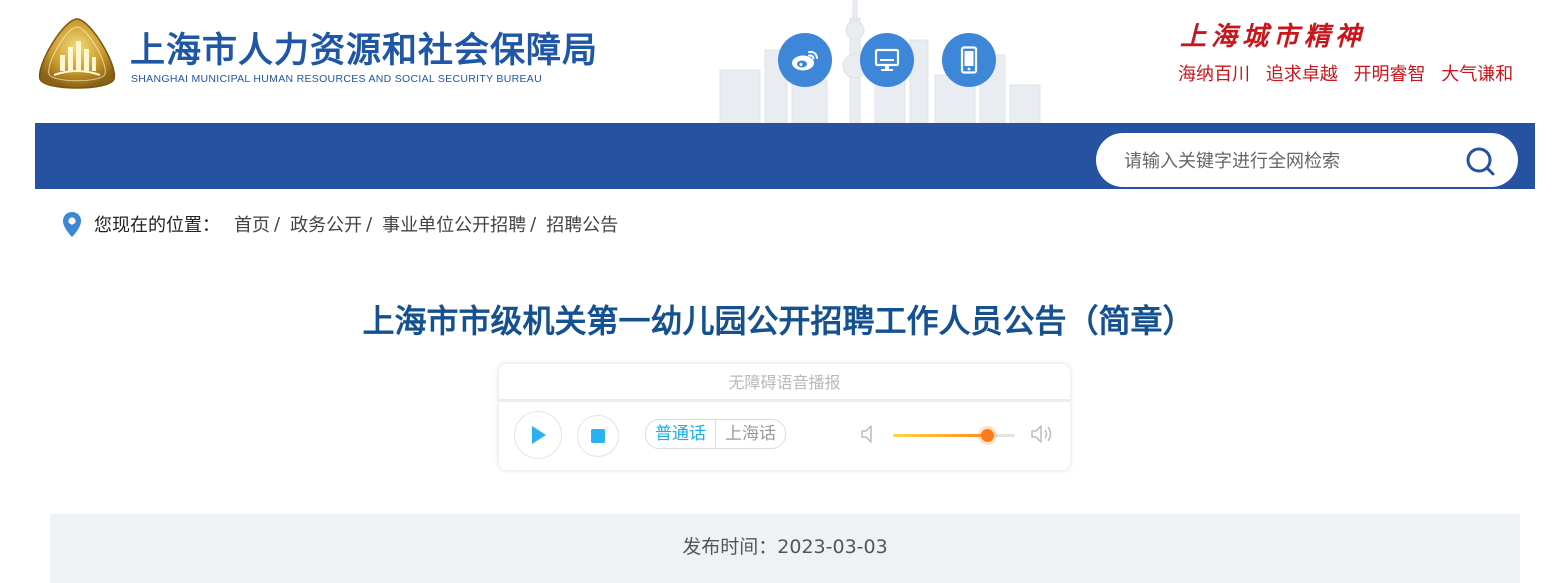 Image resolution: width=1557 pixels, height=583 pixels. I want to click on publish-date: 2023-03-03, so click(832, 547).